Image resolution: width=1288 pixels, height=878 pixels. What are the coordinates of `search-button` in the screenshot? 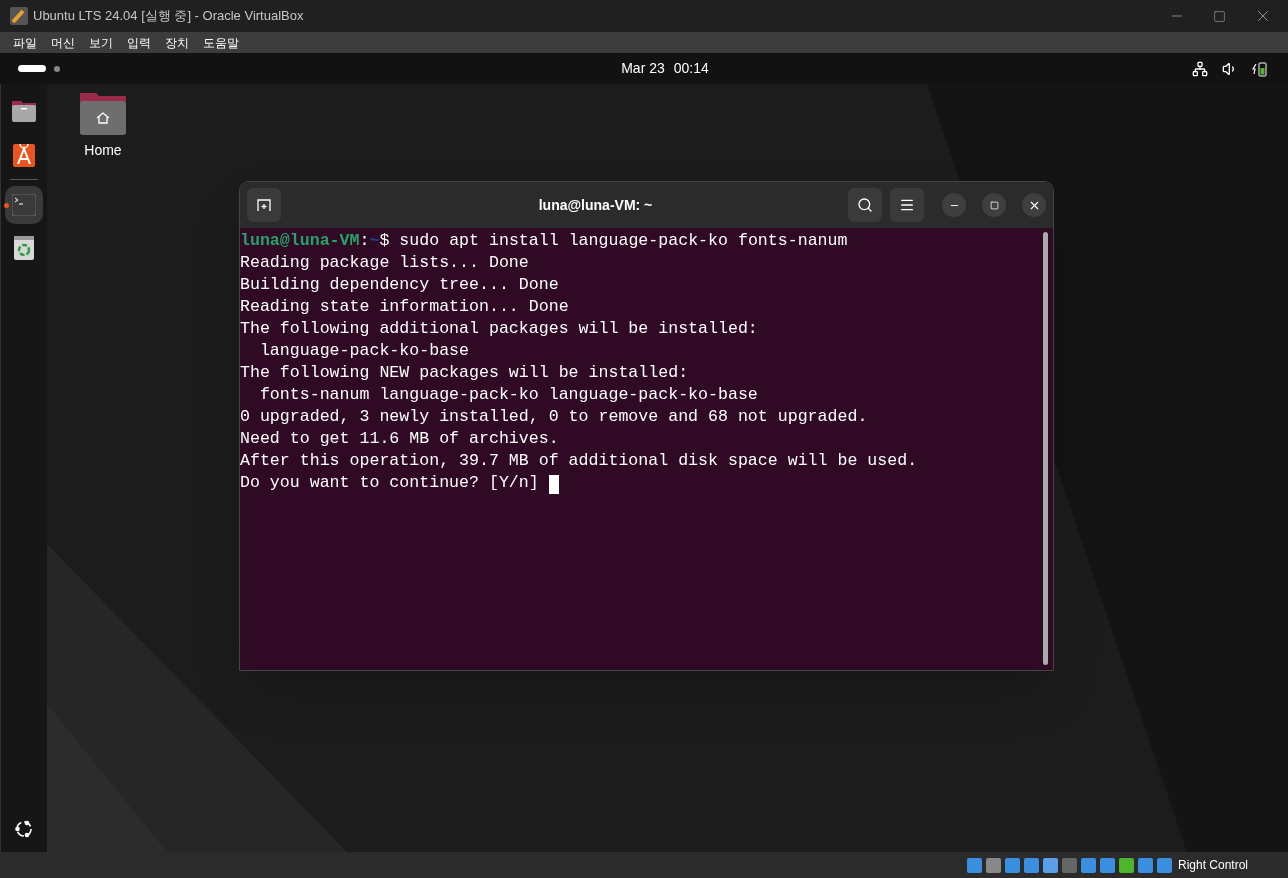 It's located at (865, 205).